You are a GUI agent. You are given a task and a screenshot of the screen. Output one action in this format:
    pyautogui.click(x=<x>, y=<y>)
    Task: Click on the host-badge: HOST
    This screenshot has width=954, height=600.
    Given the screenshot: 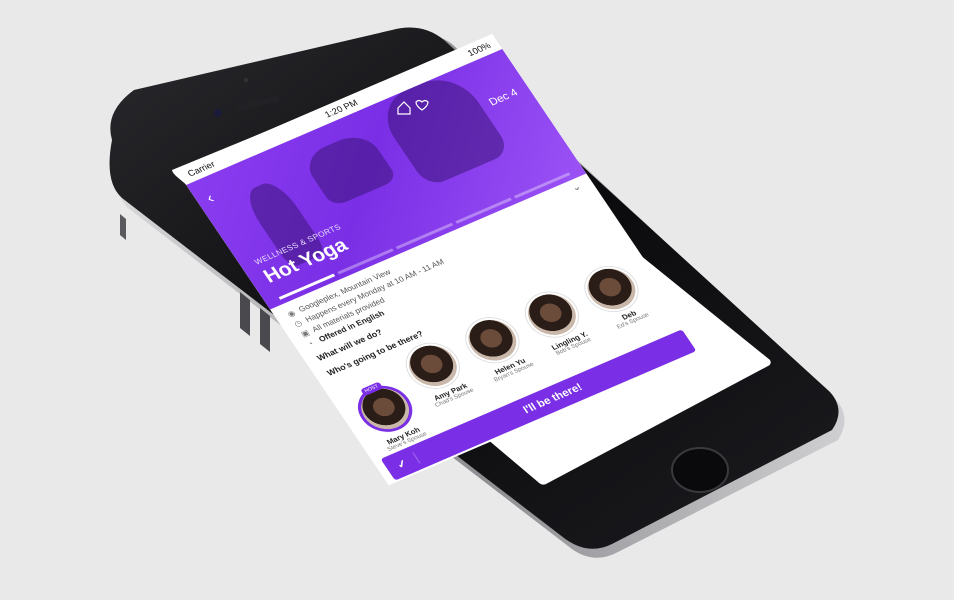 What is the action you would take?
    pyautogui.click(x=372, y=389)
    